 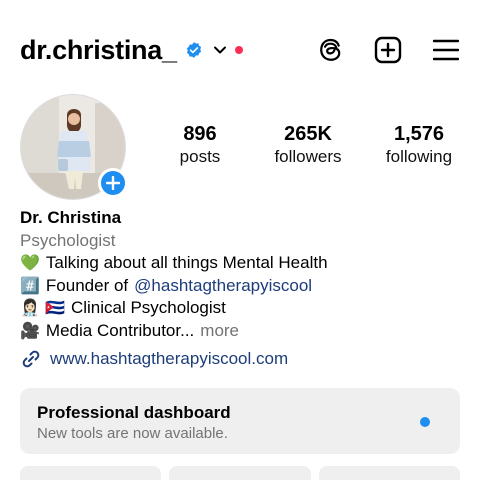 I want to click on create-post-icon, so click(x=388, y=50).